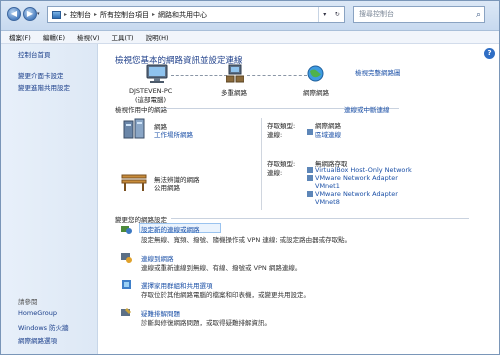  I want to click on local-connection-icon, so click(310, 133).